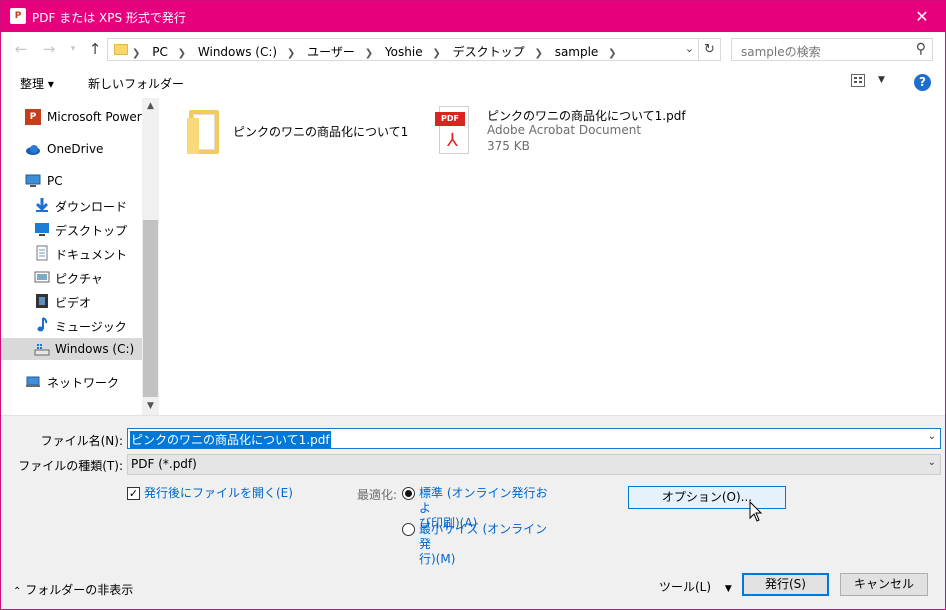 The height and width of the screenshot is (610, 946). What do you see at coordinates (71, 229) in the screenshot?
I see `nav-item-desktop: デスクトップ` at bounding box center [71, 229].